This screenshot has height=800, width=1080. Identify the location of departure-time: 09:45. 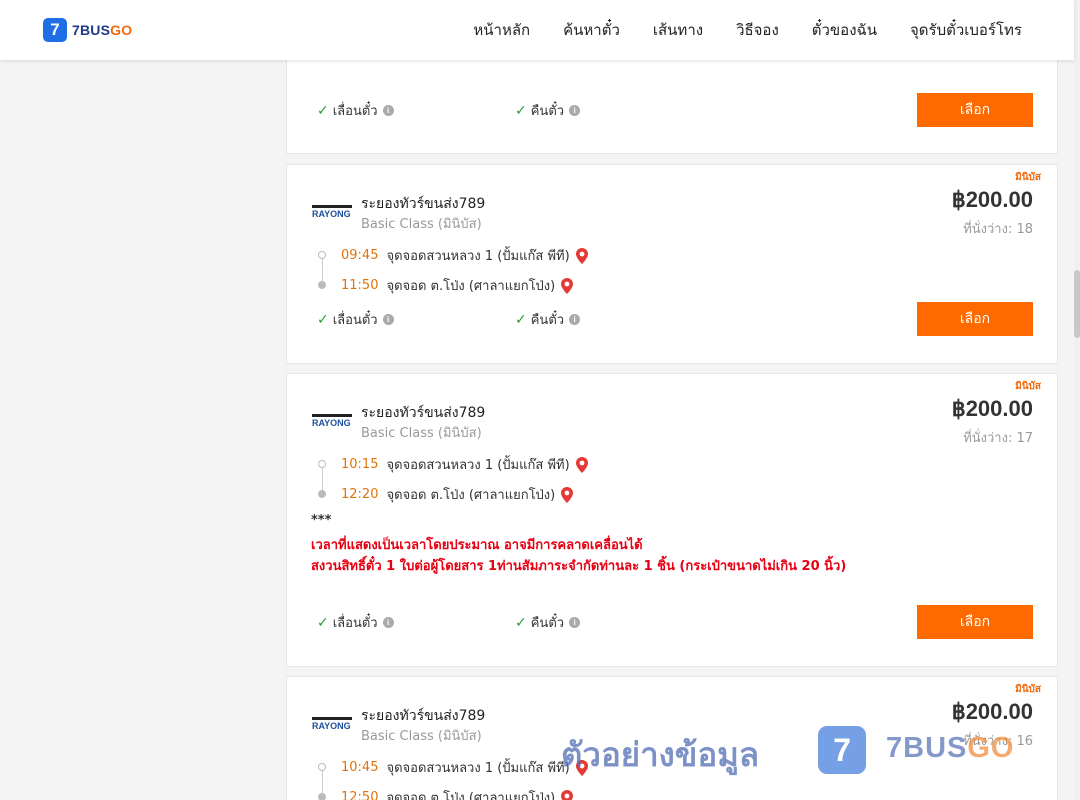
(360, 255).